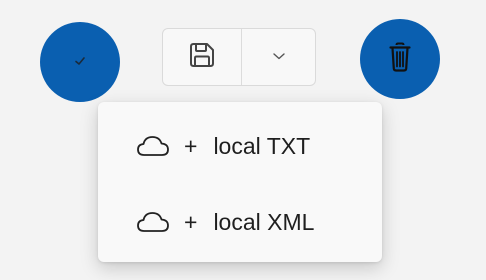  I want to click on save-options-dropdown-button, so click(278, 57).